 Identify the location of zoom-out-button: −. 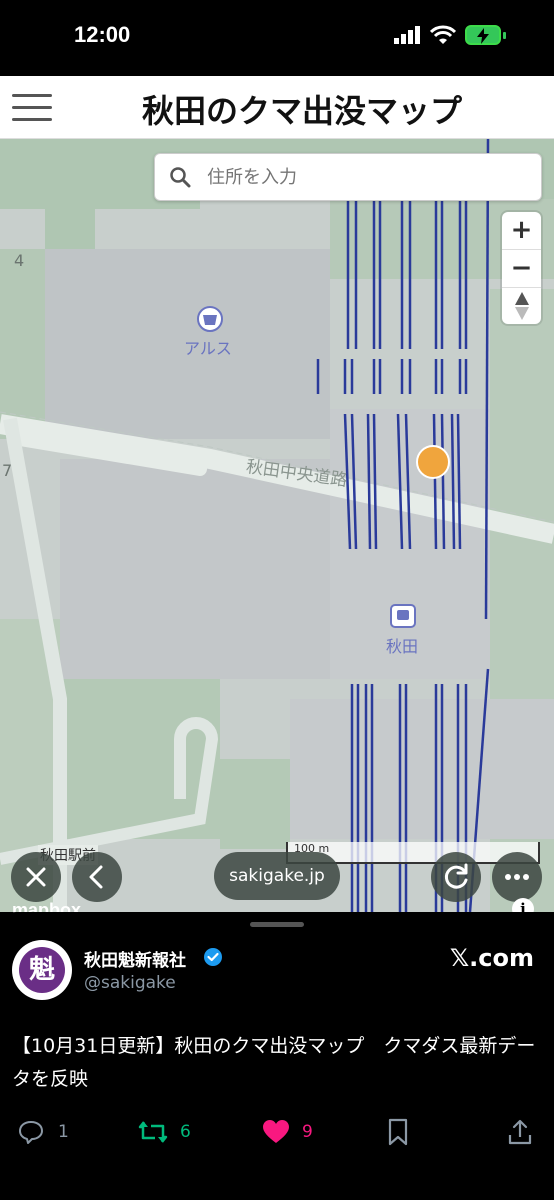
(521, 268).